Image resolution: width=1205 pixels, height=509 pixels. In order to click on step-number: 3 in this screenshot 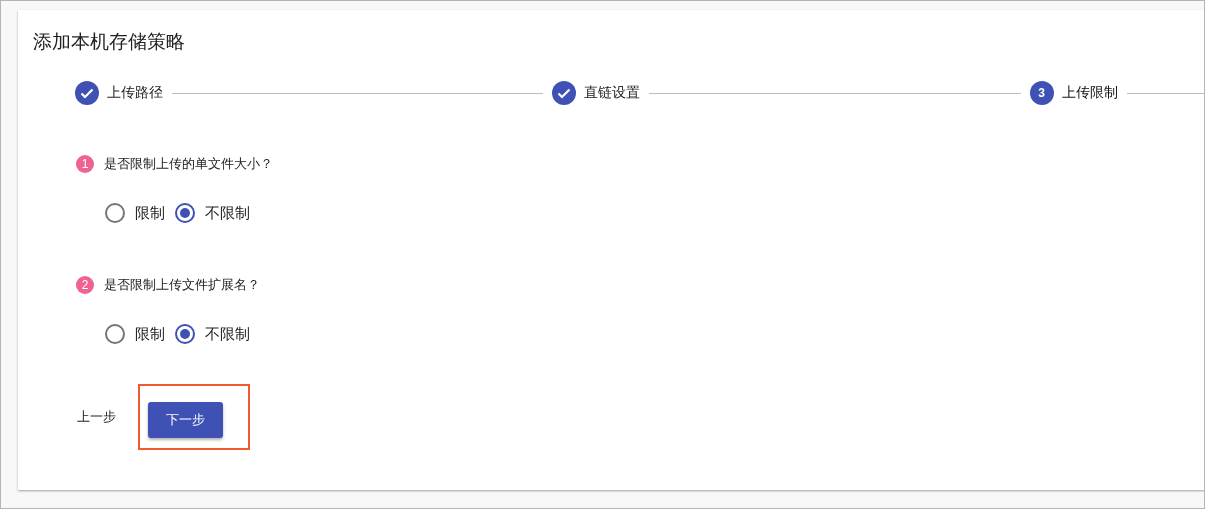, I will do `click(1041, 93)`.